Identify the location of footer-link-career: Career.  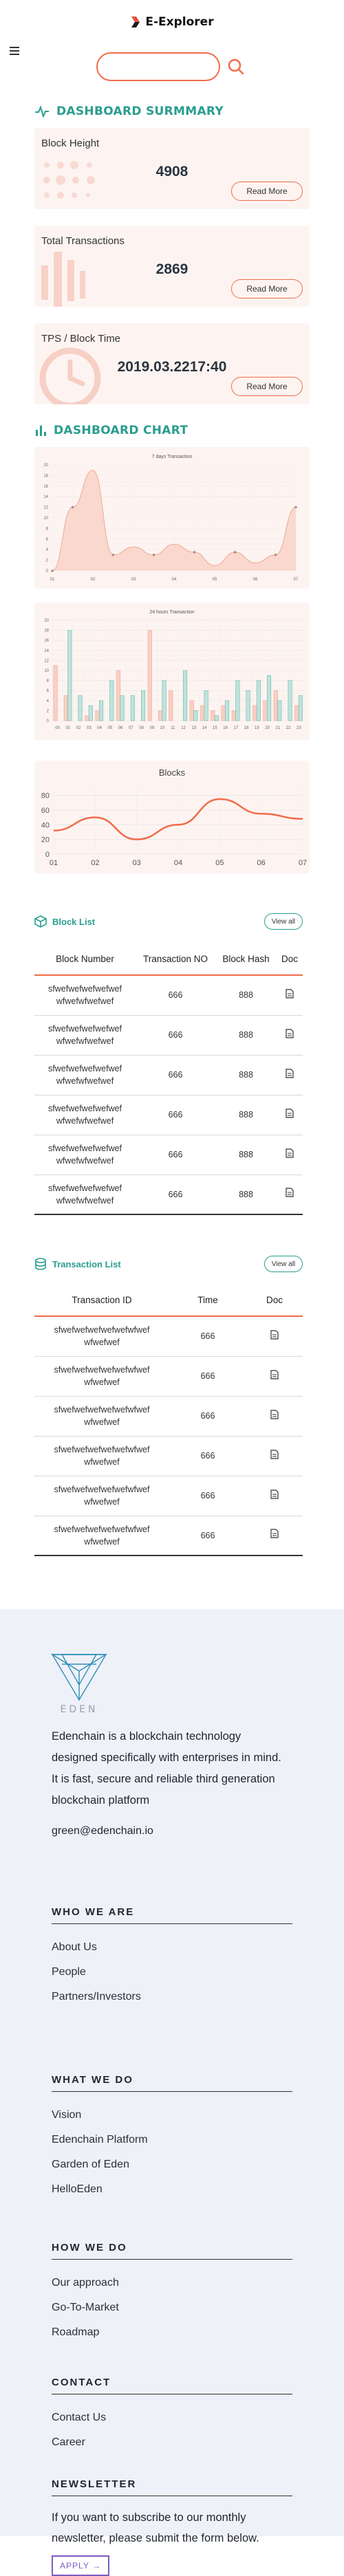
(172, 2442).